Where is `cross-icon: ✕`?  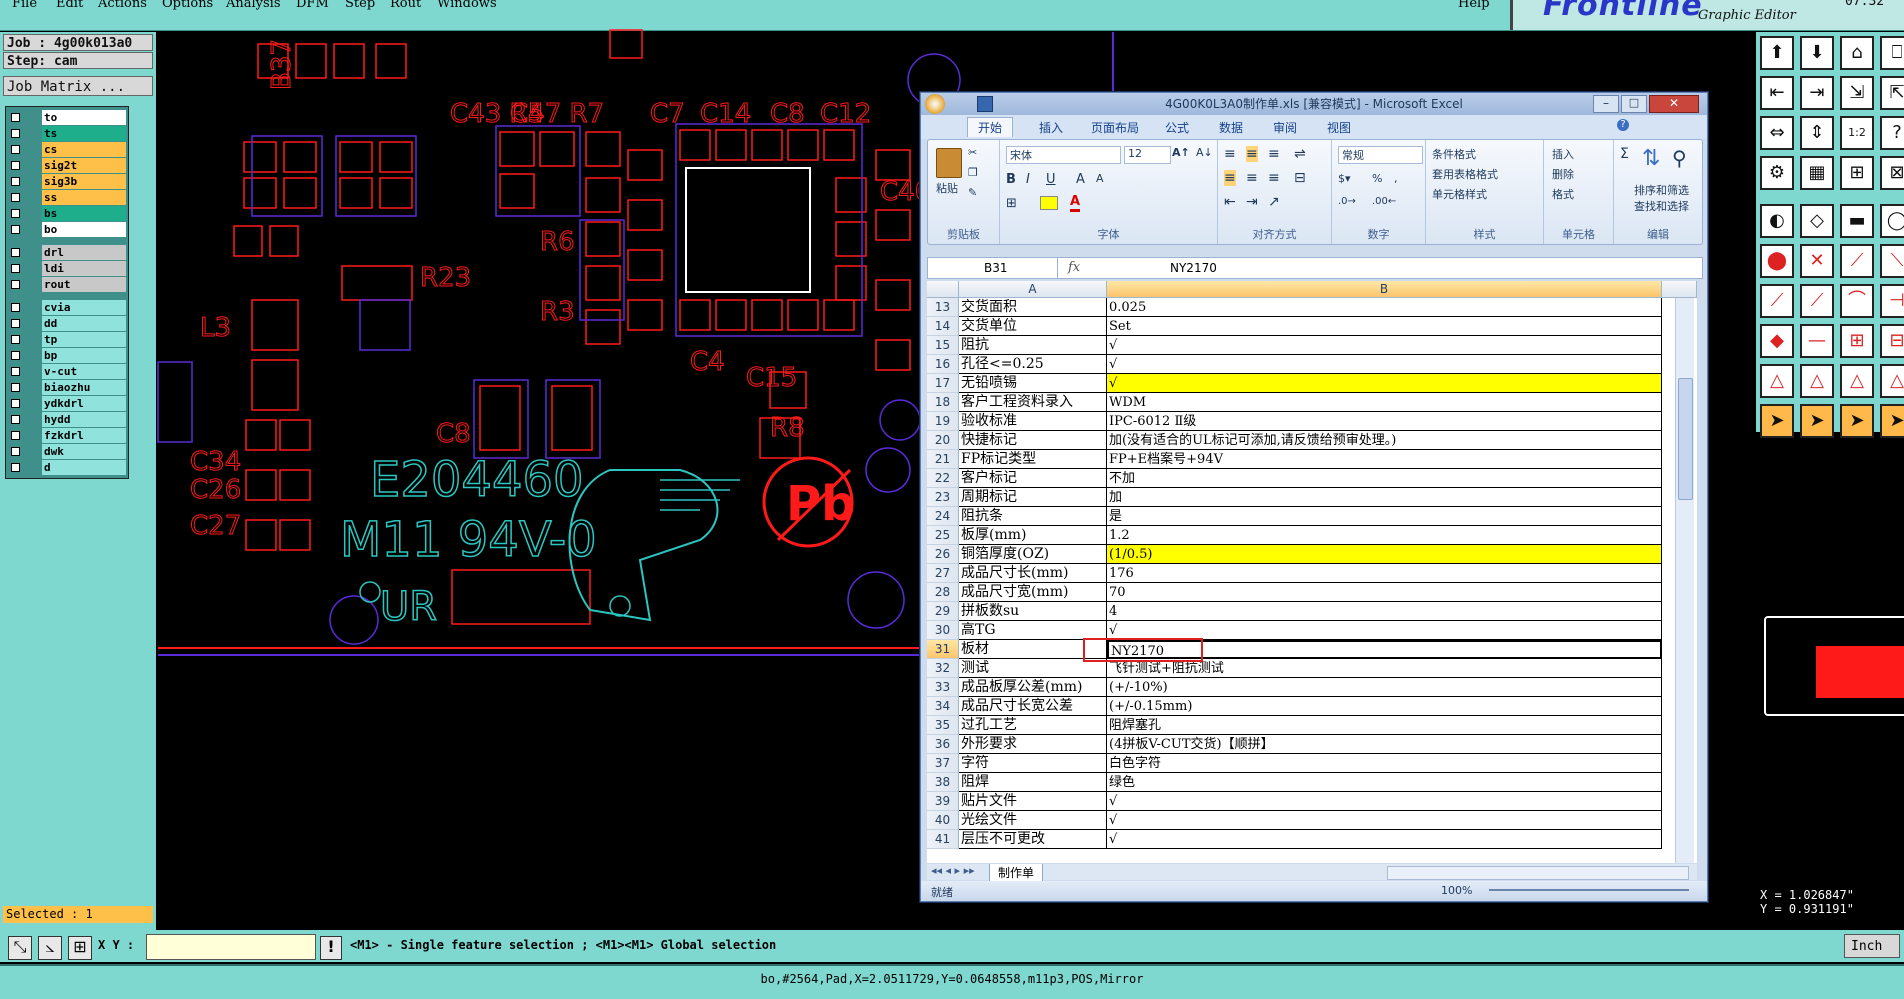 cross-icon: ✕ is located at coordinates (1817, 261).